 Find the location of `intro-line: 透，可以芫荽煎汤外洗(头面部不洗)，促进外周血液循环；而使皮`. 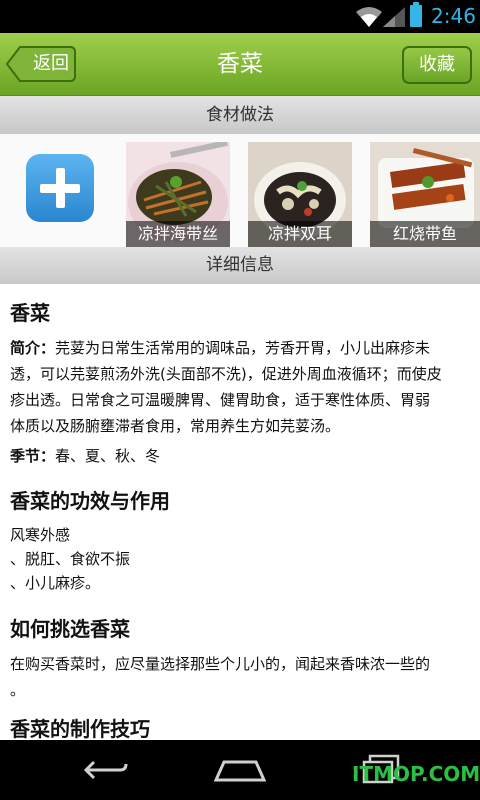

intro-line: 透，可以芫荽煎汤外洗(头面部不洗)，促进外周血液循环；而使皮 is located at coordinates (226, 374).